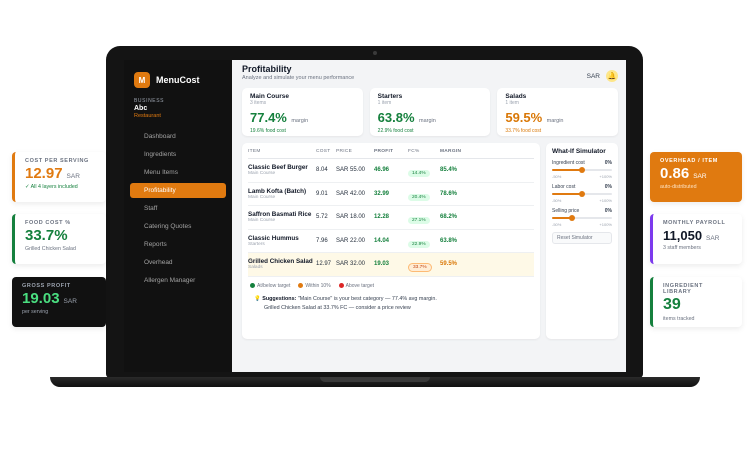 This screenshot has height=450, width=750. What do you see at coordinates (375, 53) in the screenshot?
I see `camera-icon` at bounding box center [375, 53].